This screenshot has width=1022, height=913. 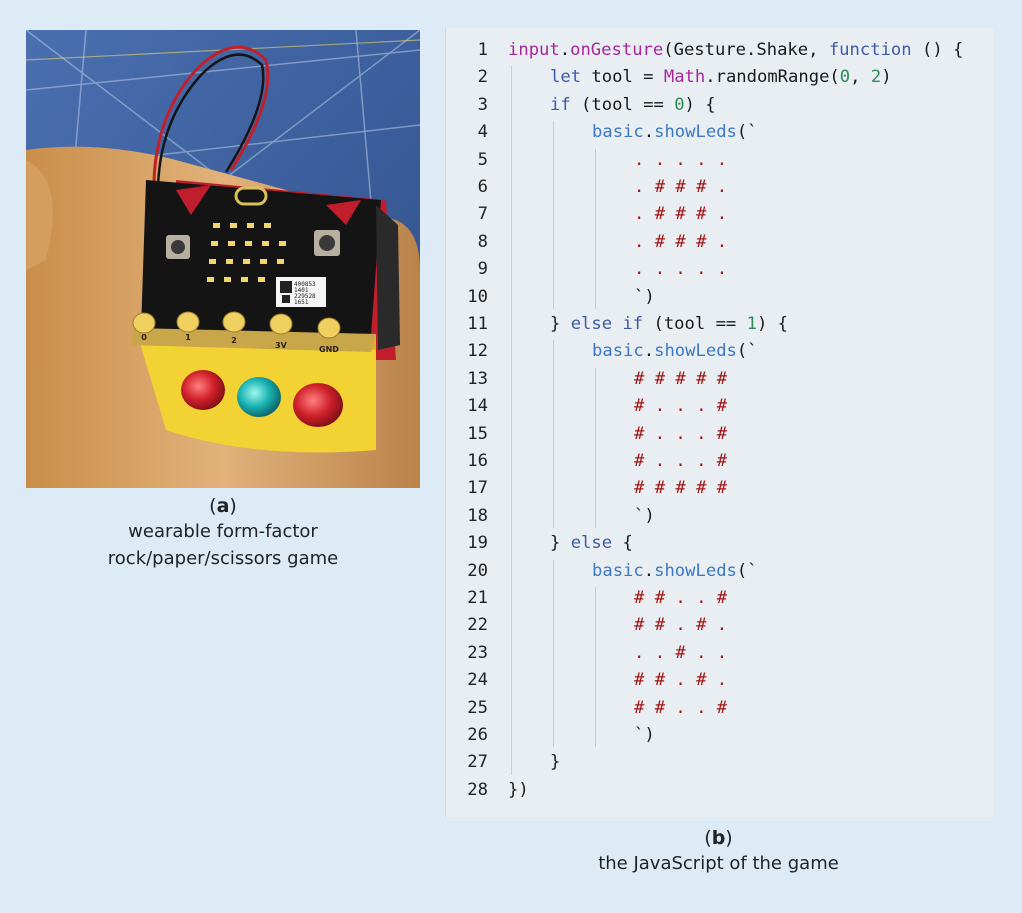 I want to click on line-number: 18, so click(x=477, y=515).